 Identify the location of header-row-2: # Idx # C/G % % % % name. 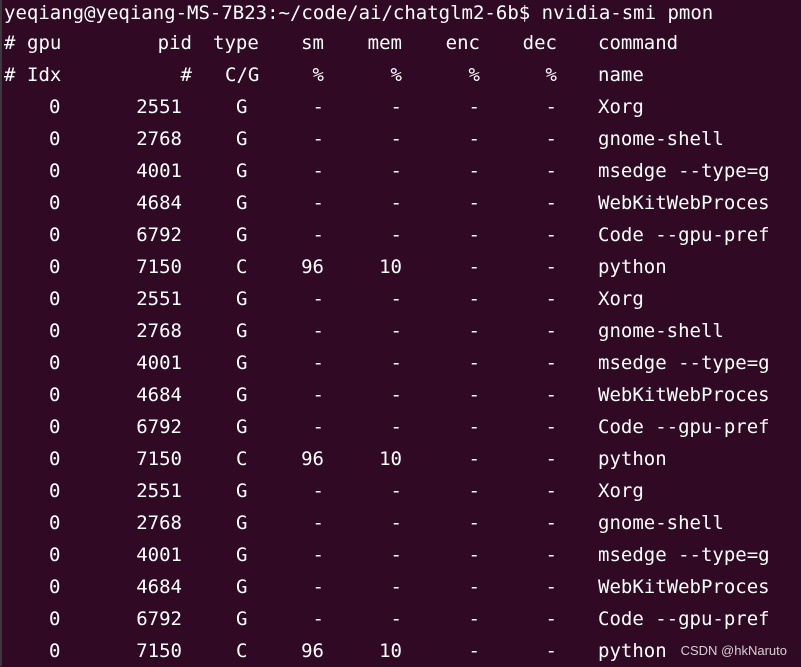
(324, 75).